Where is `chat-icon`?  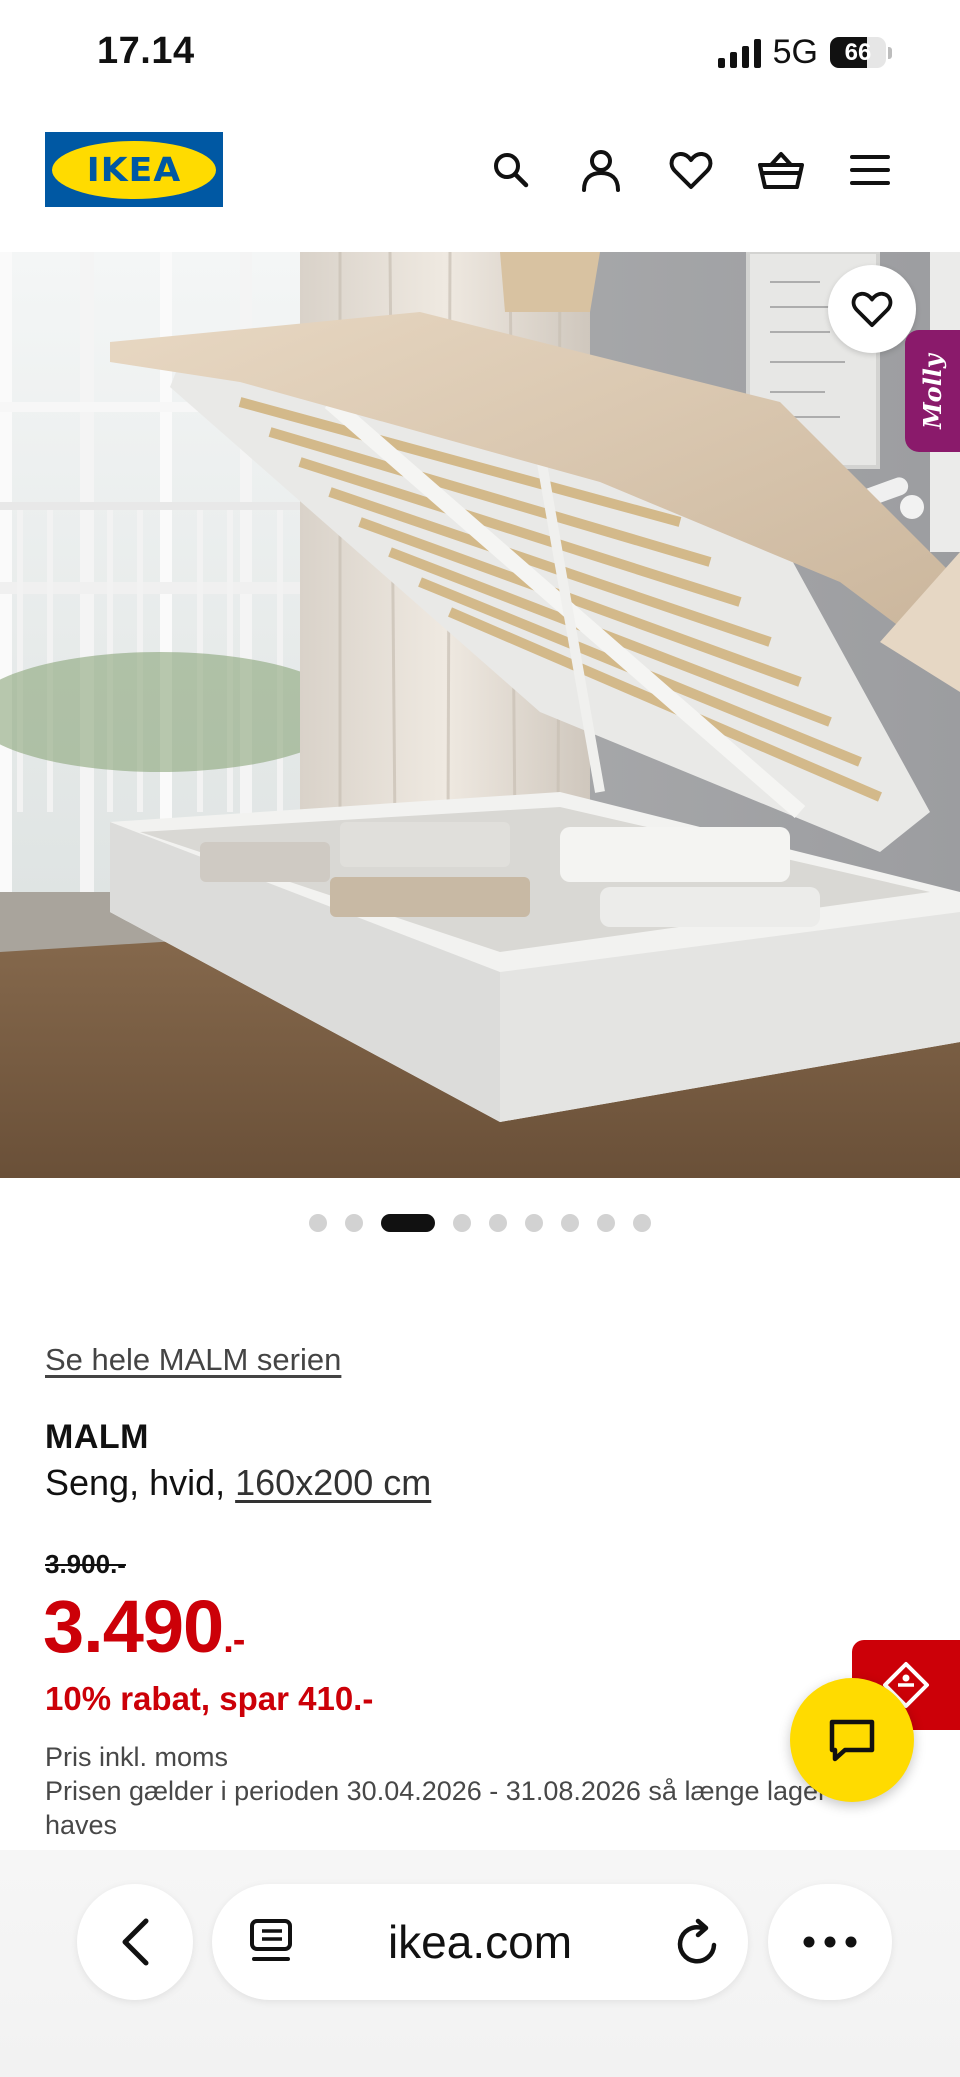
chat-icon is located at coordinates (852, 1740).